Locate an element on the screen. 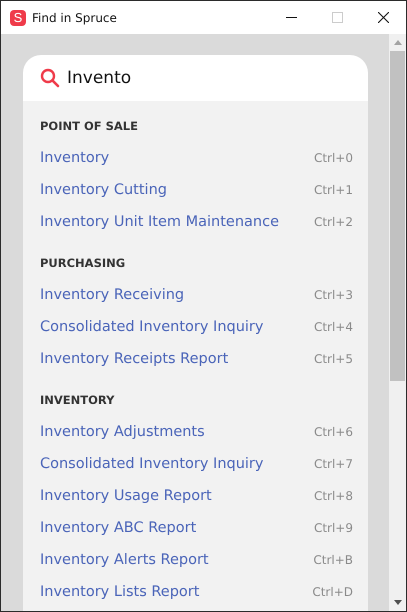 The height and width of the screenshot is (612, 407). scroll-thumb is located at coordinates (397, 216).